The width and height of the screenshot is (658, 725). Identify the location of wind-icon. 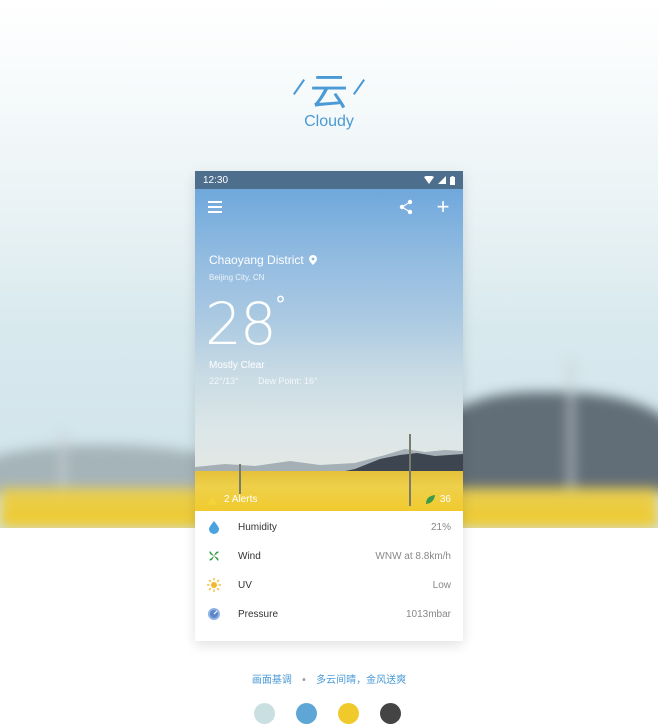
(214, 556).